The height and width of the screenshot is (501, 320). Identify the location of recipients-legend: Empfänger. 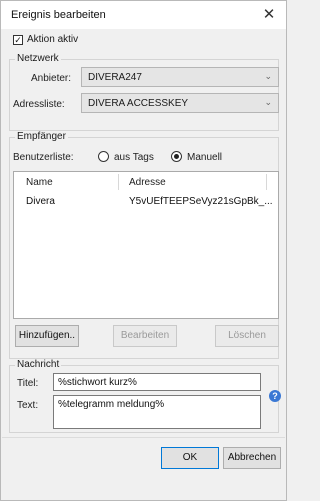
(41, 136).